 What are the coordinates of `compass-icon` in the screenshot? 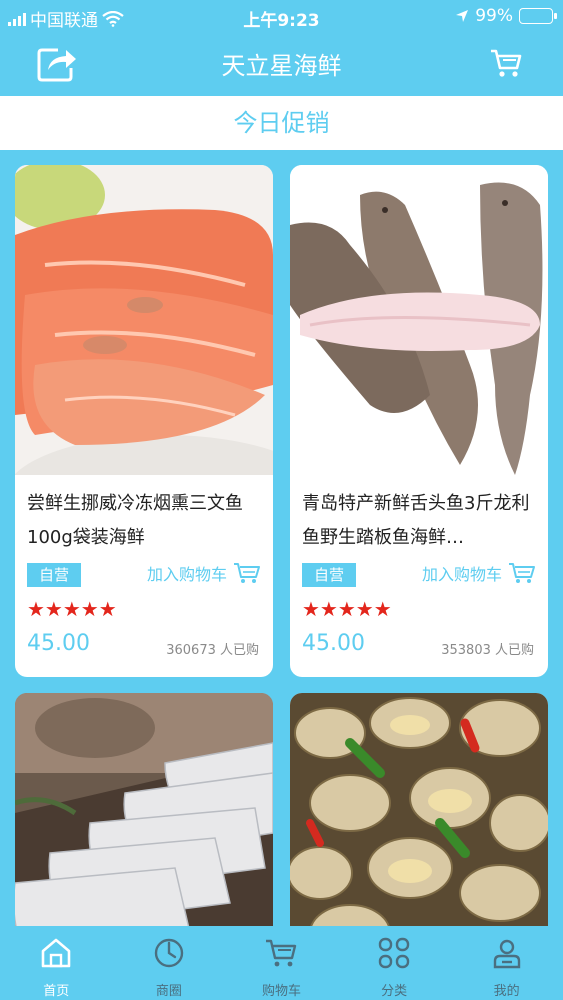 It's located at (169, 953).